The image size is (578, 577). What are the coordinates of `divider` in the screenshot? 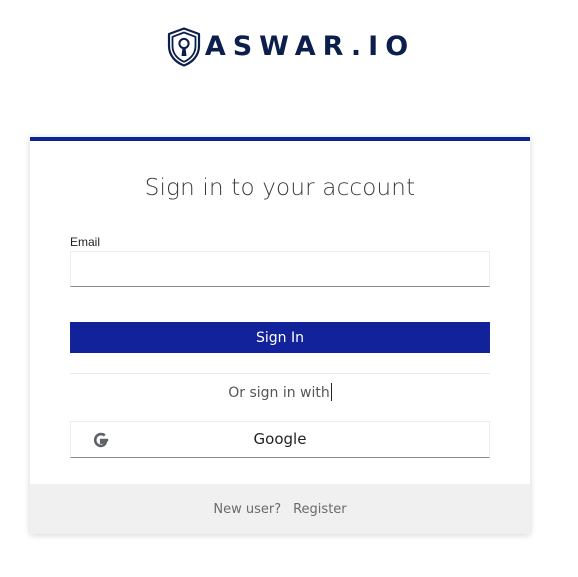 It's located at (280, 373).